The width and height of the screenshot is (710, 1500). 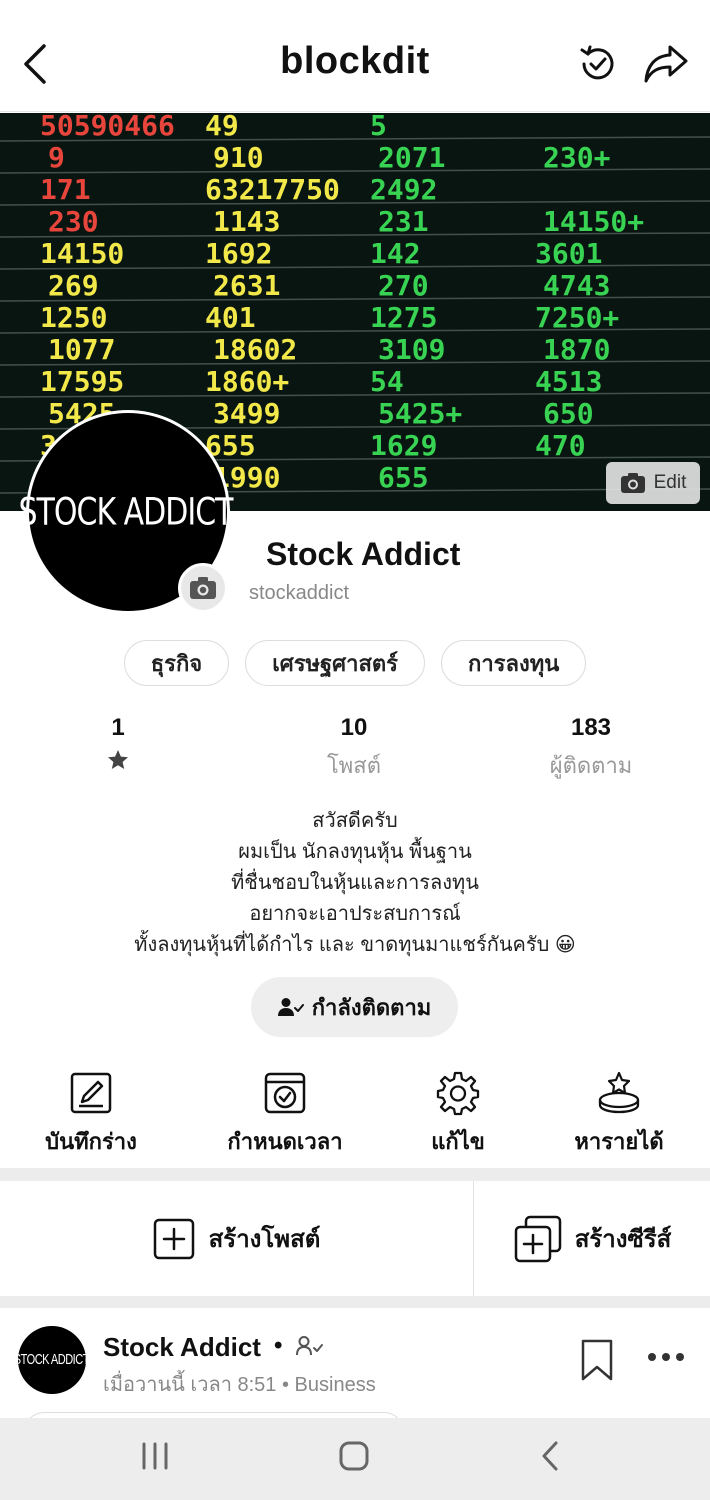 What do you see at coordinates (411, 157) in the screenshot?
I see `board-number: 2071` at bounding box center [411, 157].